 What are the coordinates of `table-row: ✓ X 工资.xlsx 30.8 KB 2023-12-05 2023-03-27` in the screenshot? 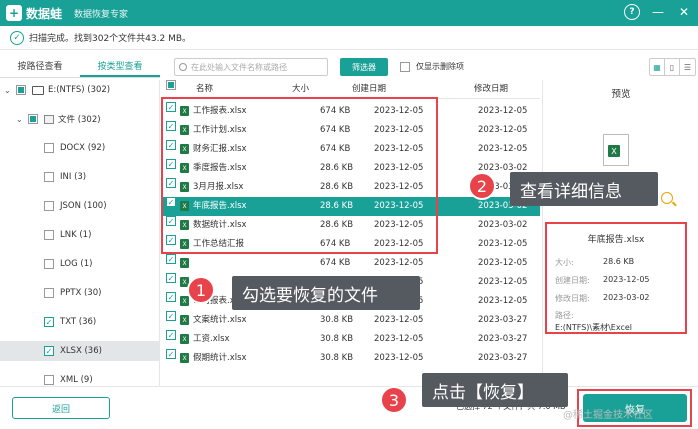 It's located at (351, 339).